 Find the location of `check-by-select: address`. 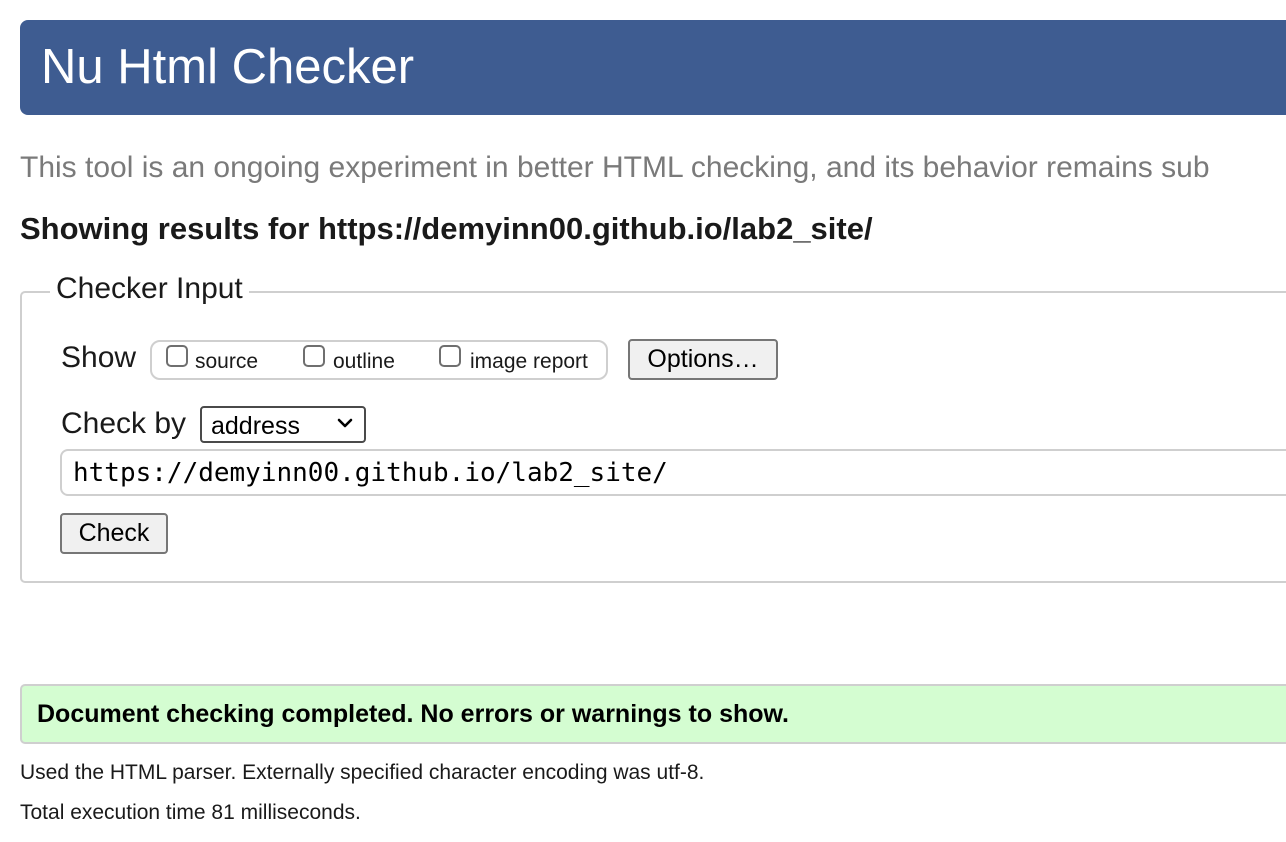

check-by-select: address is located at coordinates (283, 424).